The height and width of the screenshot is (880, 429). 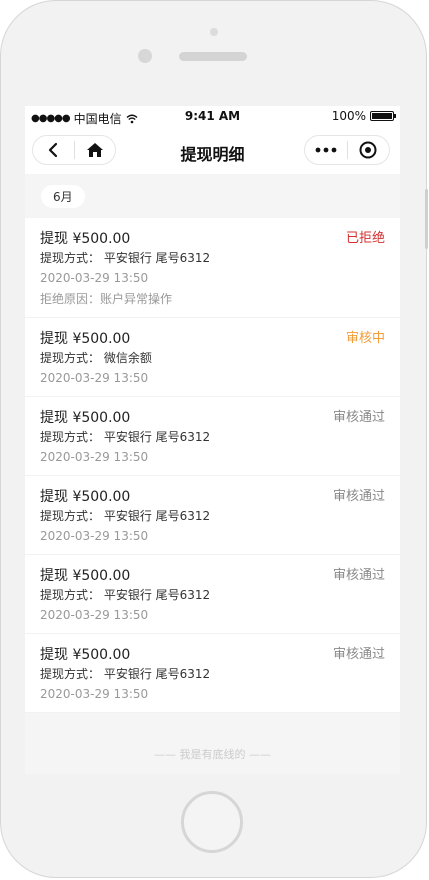 What do you see at coordinates (365, 238) in the screenshot?
I see `status-badge: 已拒绝` at bounding box center [365, 238].